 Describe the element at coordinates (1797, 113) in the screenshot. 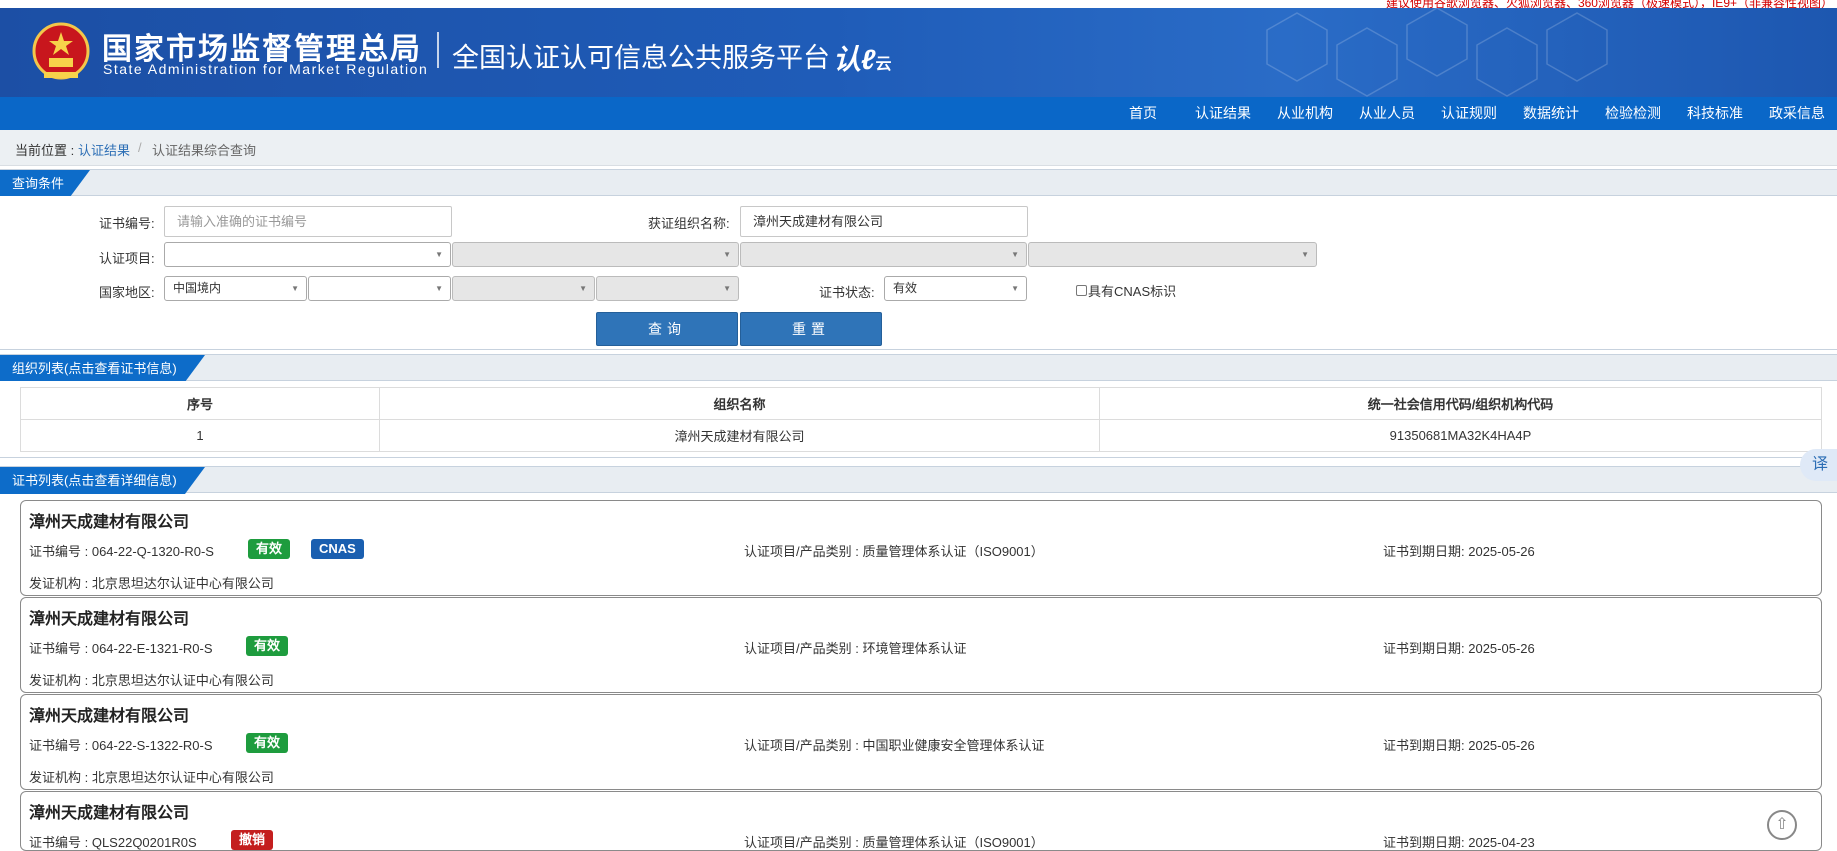

I see `nav-item-procurement: 政采信息` at that location.